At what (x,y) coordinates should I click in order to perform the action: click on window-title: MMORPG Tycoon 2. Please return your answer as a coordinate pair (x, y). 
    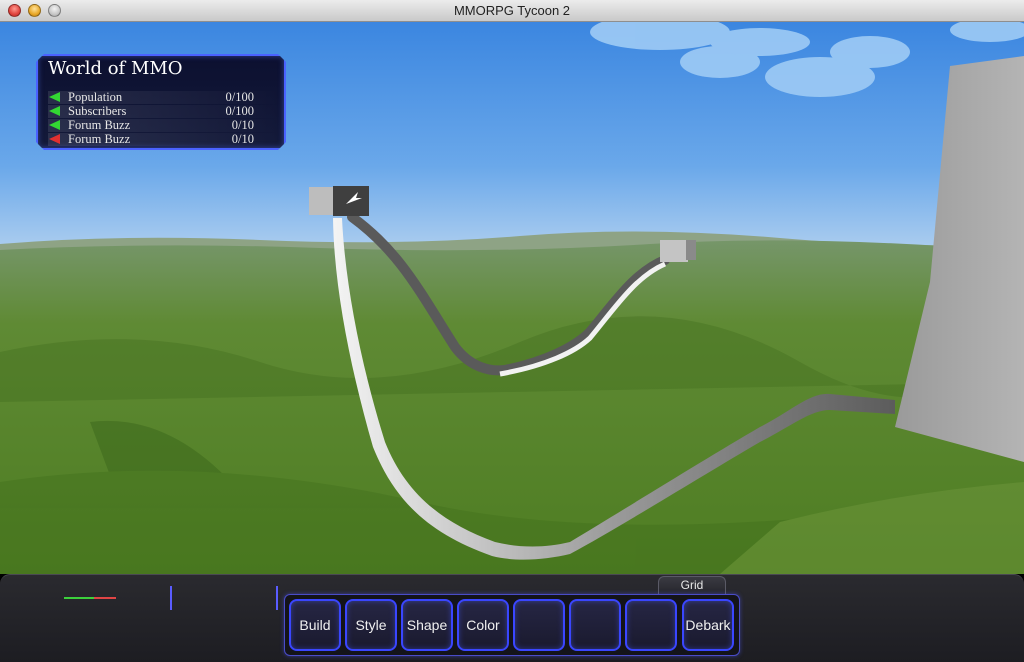
    Looking at the image, I should click on (512, 10).